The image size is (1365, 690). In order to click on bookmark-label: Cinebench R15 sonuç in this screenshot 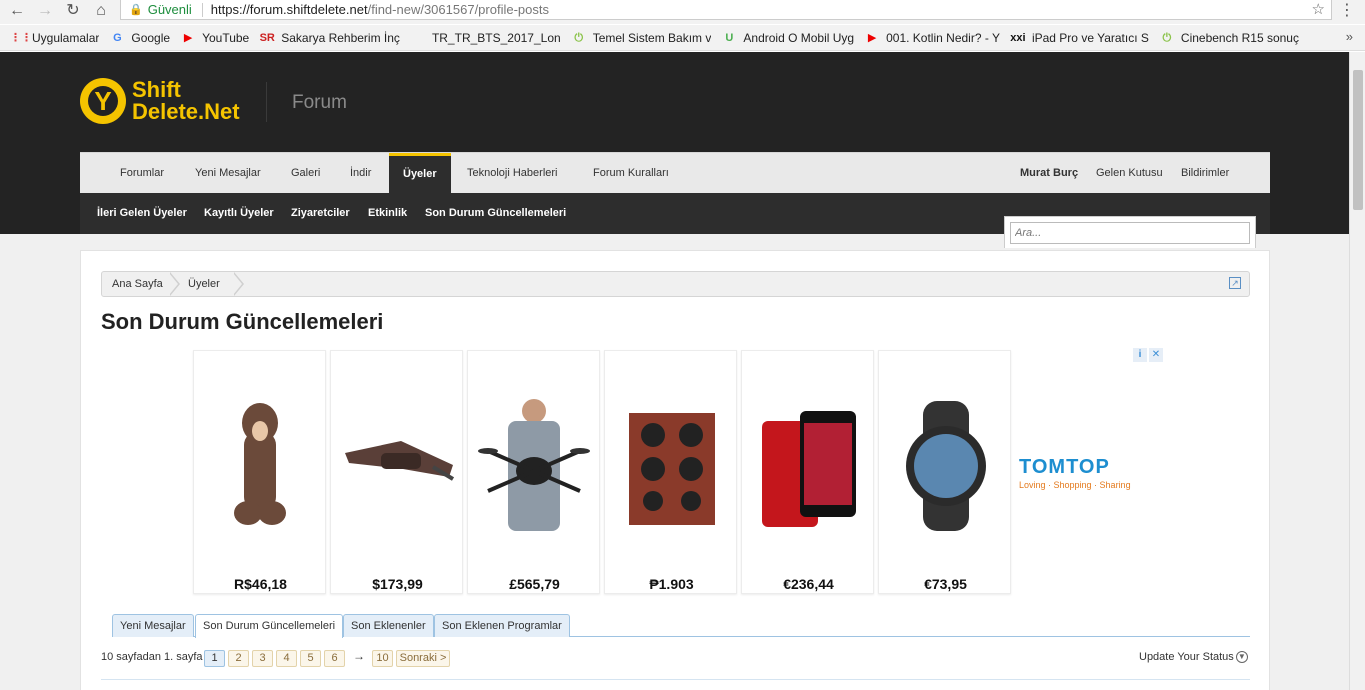, I will do `click(1239, 37)`.